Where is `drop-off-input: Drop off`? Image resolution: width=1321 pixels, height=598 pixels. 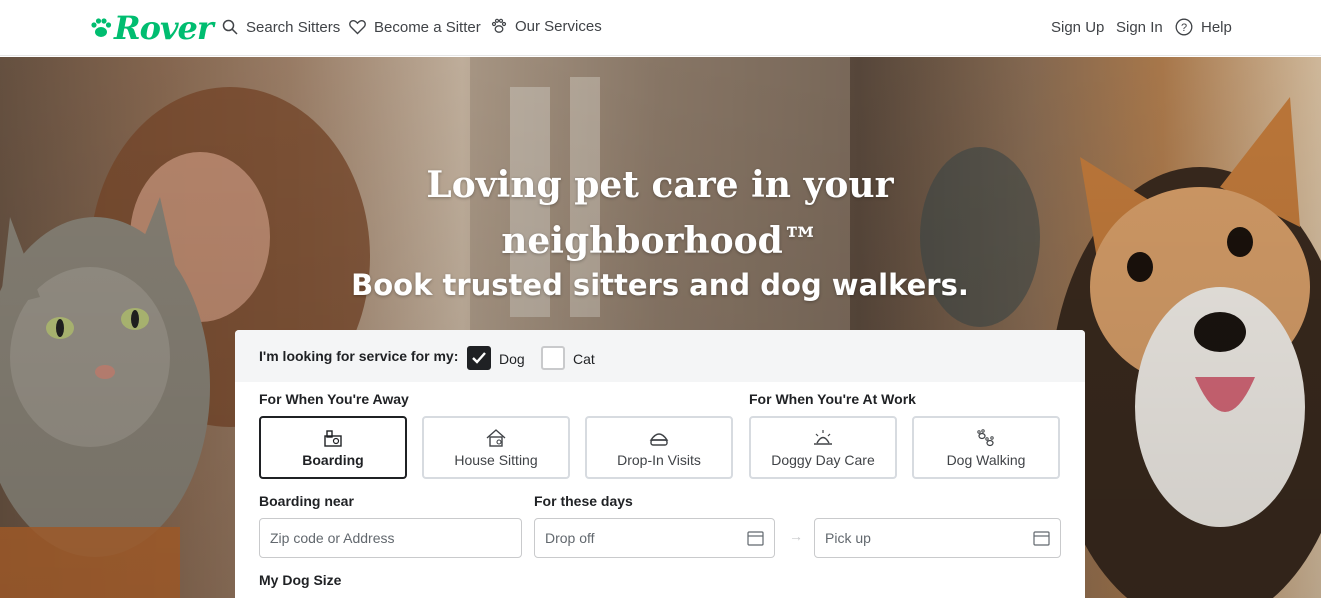
drop-off-input: Drop off is located at coordinates (654, 538).